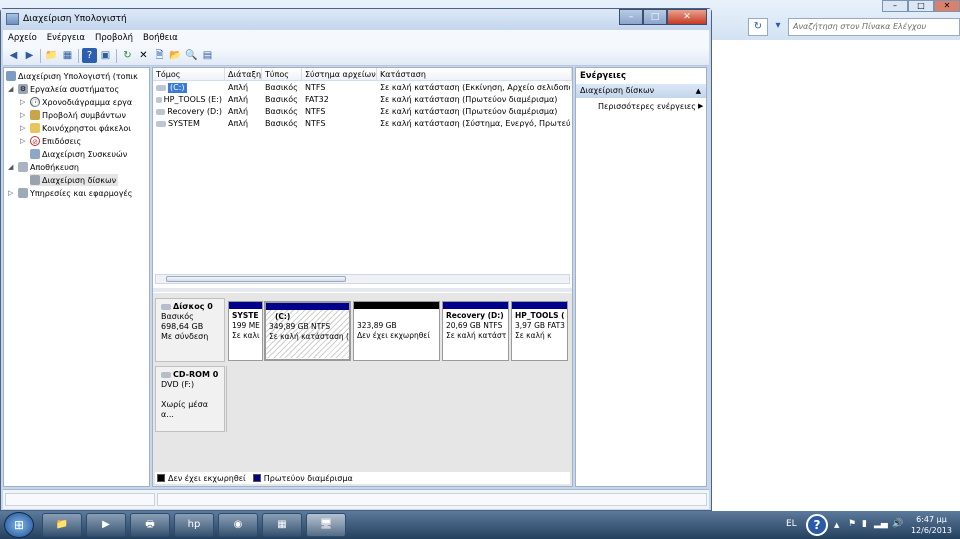 This screenshot has height=539, width=960. What do you see at coordinates (13, 55) in the screenshot?
I see `back-icon: ◀` at bounding box center [13, 55].